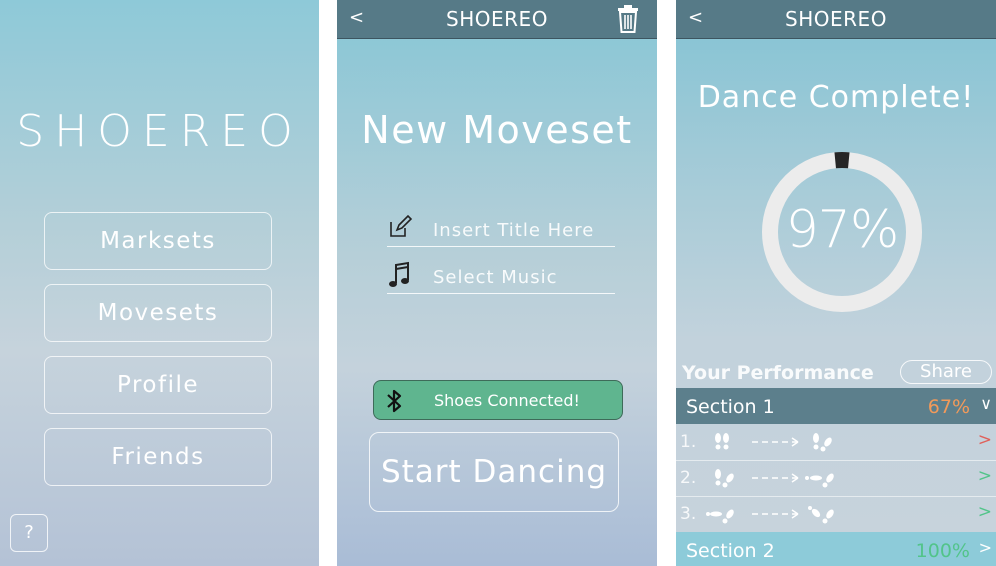  Describe the element at coordinates (942, 551) in the screenshot. I see `section-score: 100%` at that location.